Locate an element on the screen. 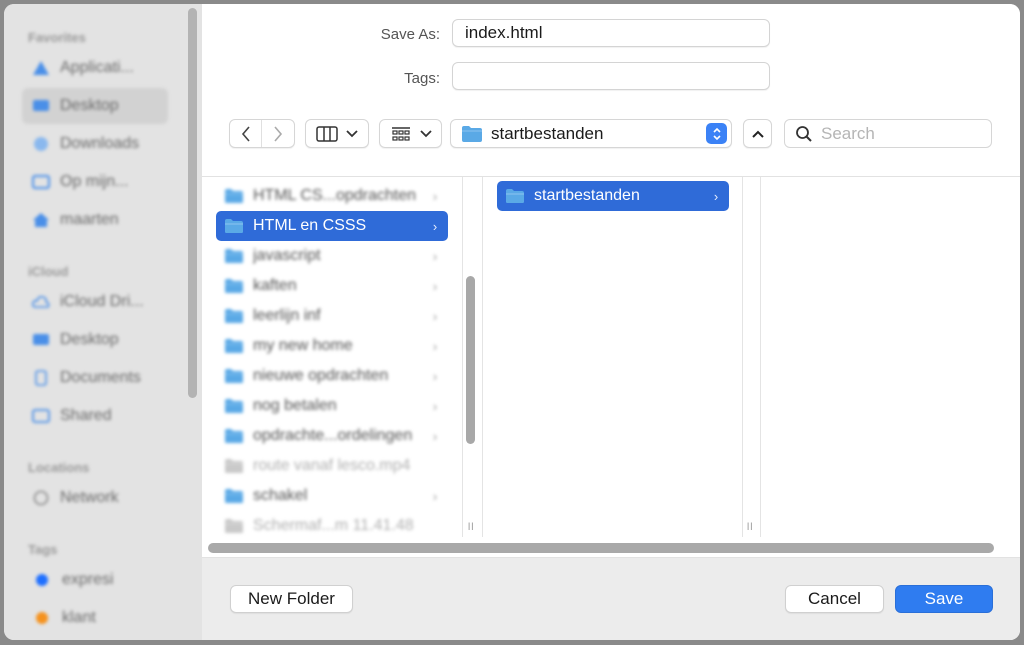 The height and width of the screenshot is (645, 1024). file-row: HTML CS...opdrachten › is located at coordinates (332, 196).